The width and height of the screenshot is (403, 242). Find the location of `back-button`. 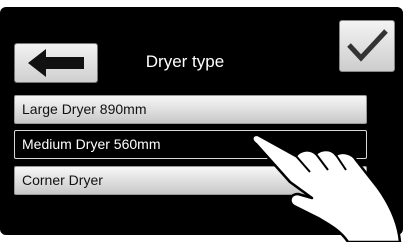

back-button is located at coordinates (56, 63).